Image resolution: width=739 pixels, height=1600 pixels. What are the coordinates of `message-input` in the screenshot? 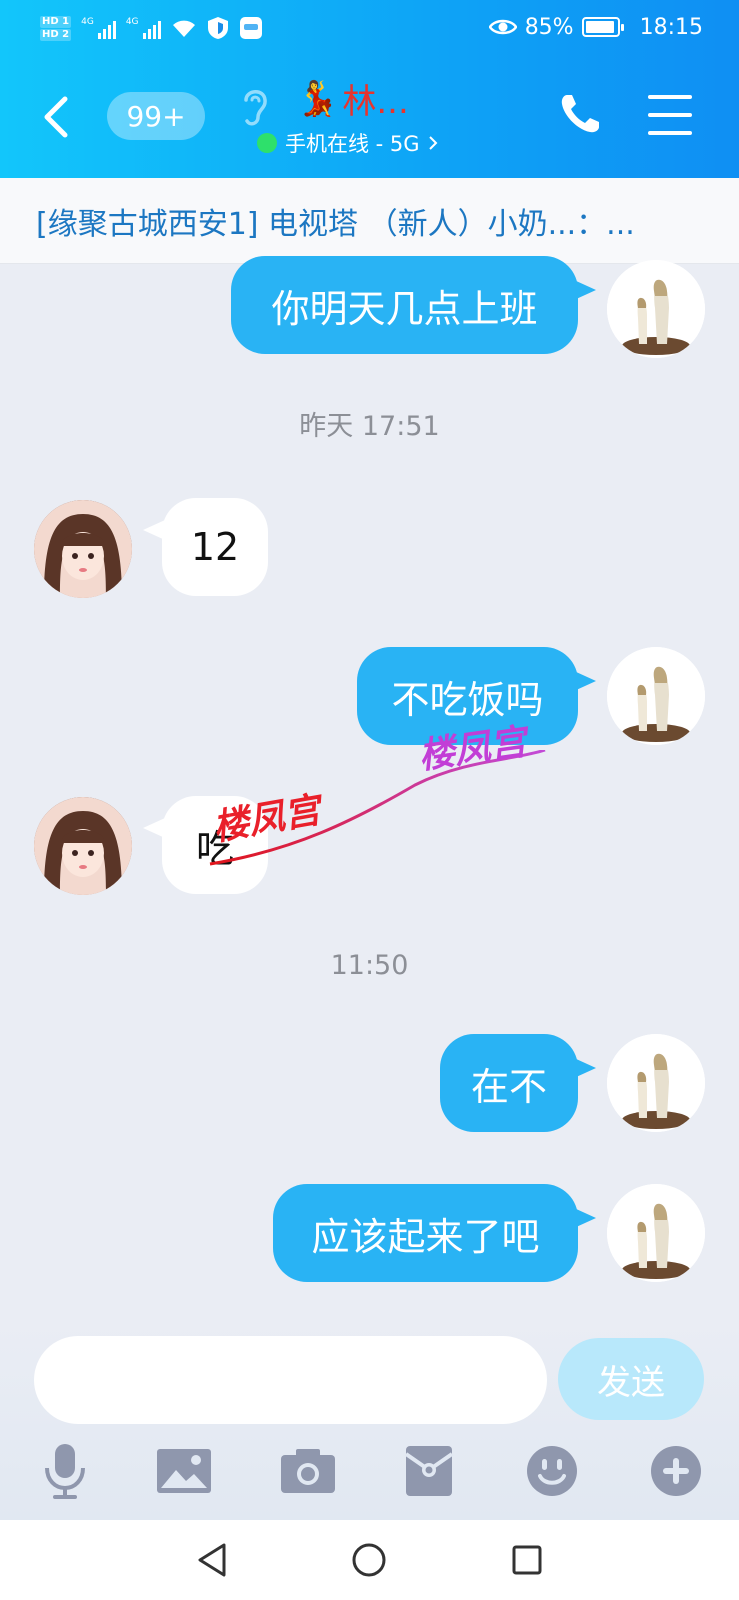 It's located at (290, 1380).